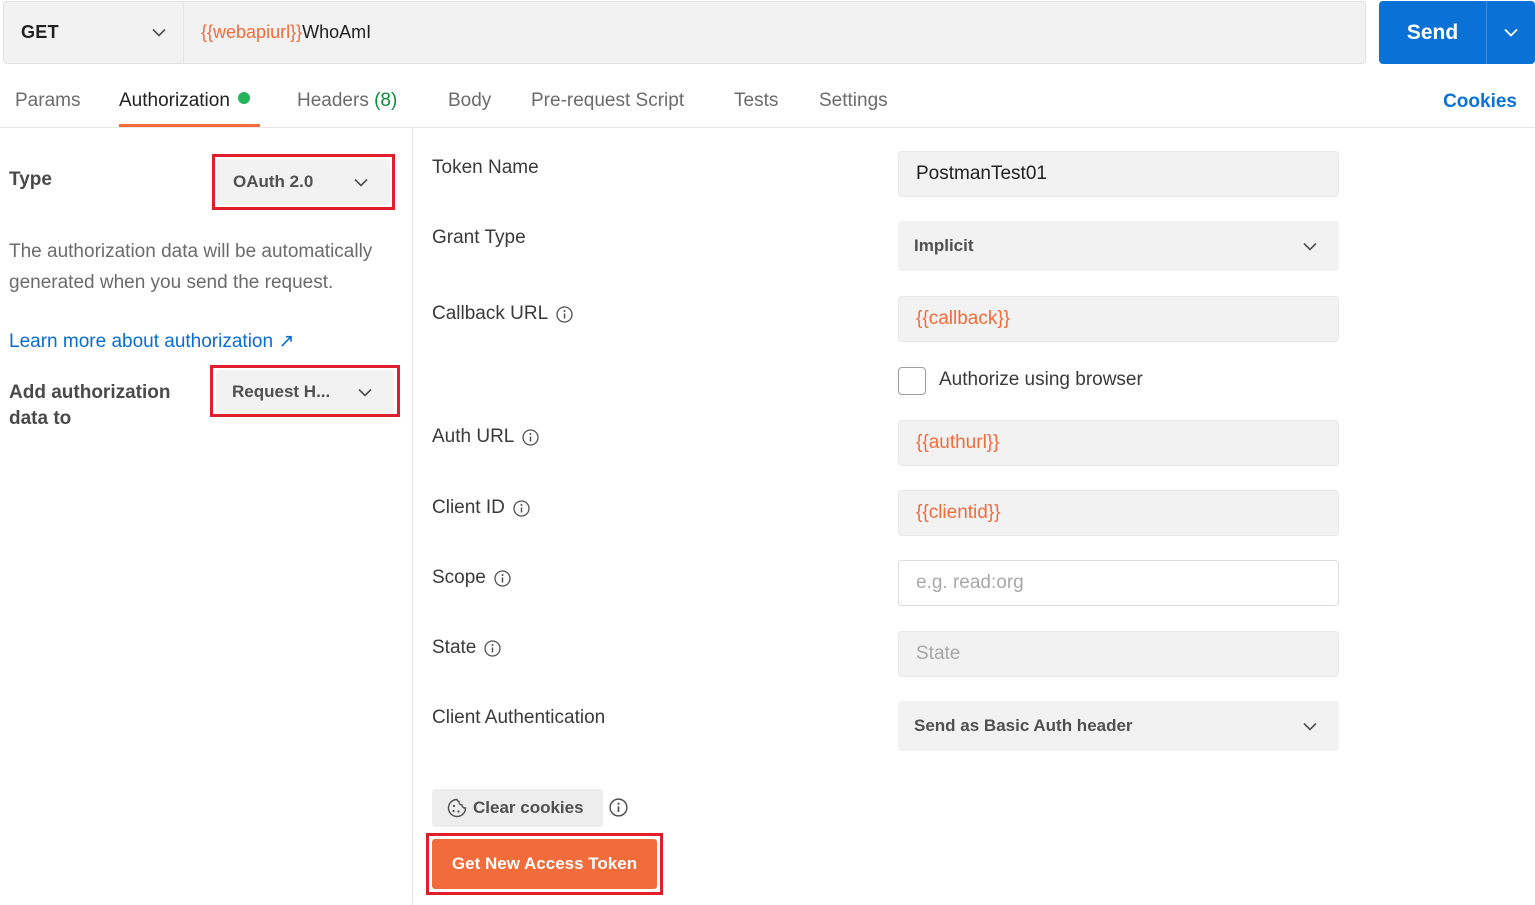 The width and height of the screenshot is (1535, 905). I want to click on auth-url-value: {{authurl}}, so click(958, 442).